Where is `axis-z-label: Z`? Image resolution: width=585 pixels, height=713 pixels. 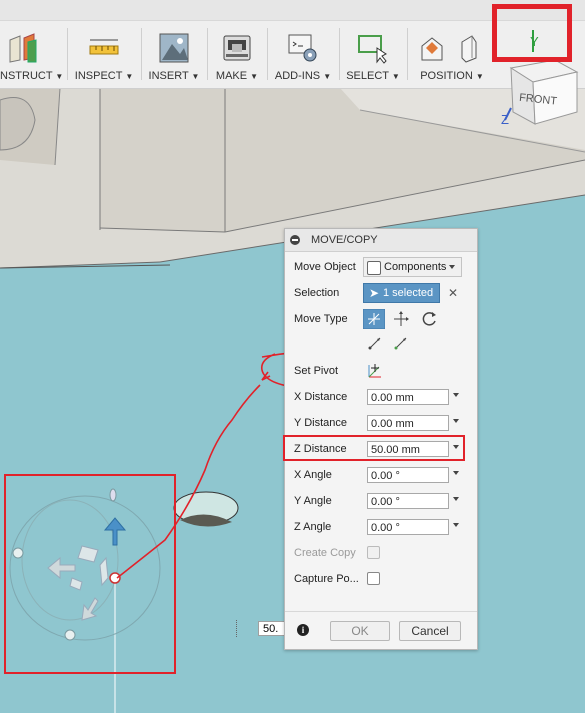 axis-z-label: Z is located at coordinates (505, 119).